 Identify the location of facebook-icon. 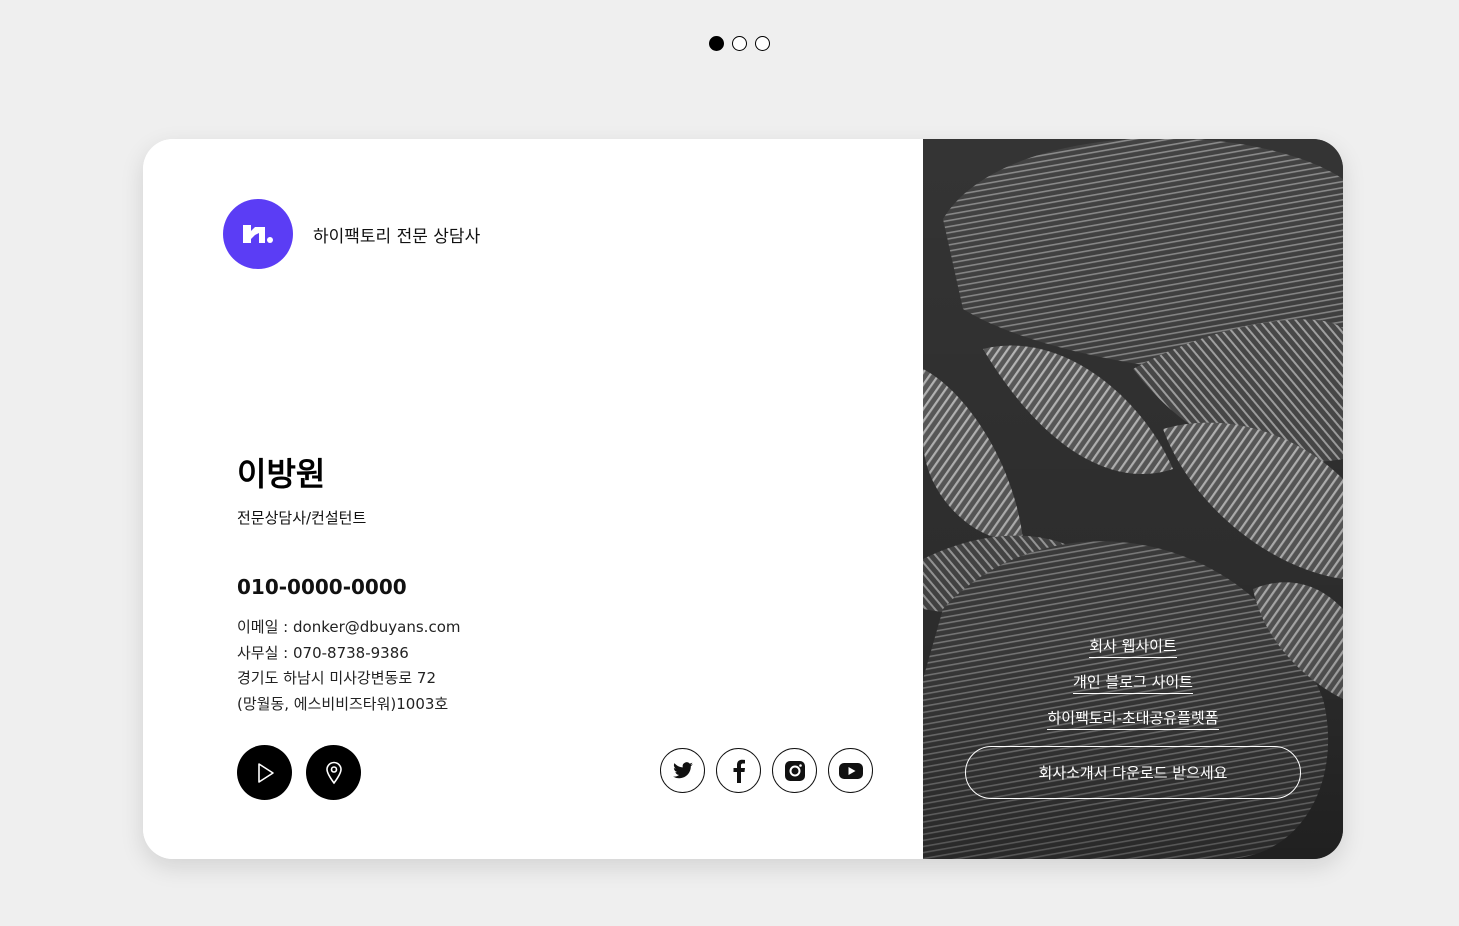
(739, 771).